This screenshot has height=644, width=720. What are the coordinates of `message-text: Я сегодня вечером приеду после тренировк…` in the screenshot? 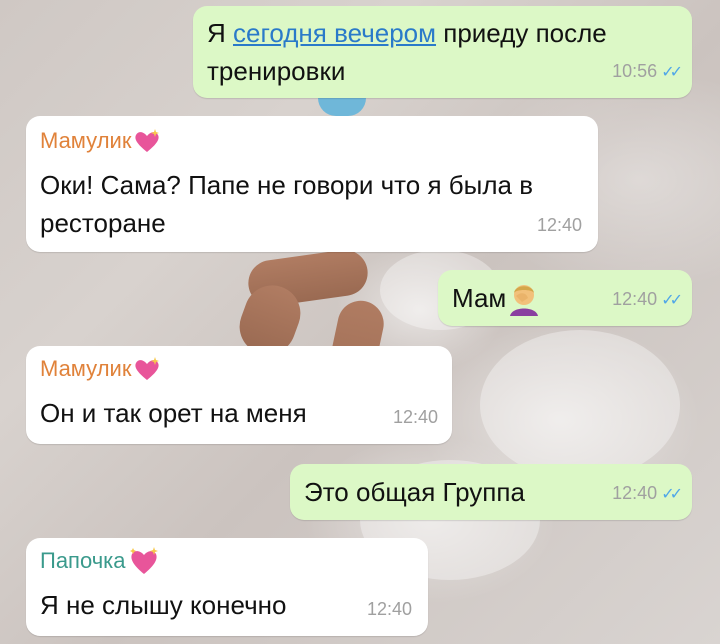 It's located at (407, 52).